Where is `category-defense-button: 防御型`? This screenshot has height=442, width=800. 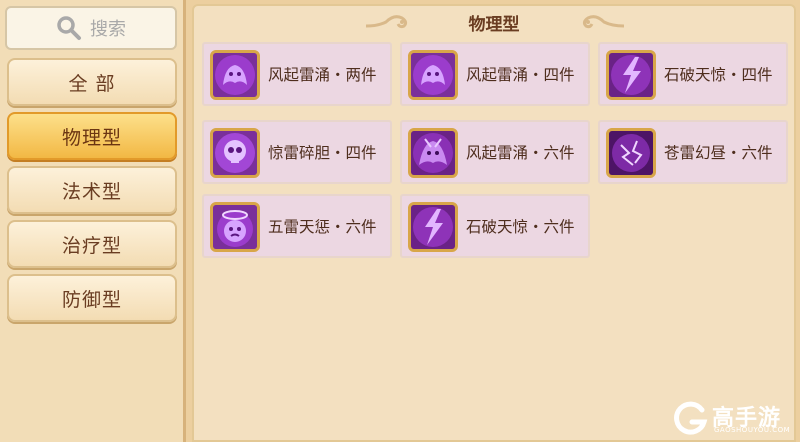
category-defense-button: 防御型 is located at coordinates (92, 298).